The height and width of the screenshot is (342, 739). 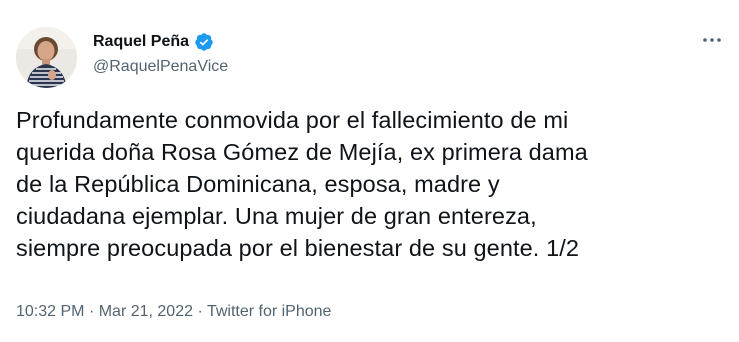 I want to click on more-horizontal-icon, so click(x=712, y=40).